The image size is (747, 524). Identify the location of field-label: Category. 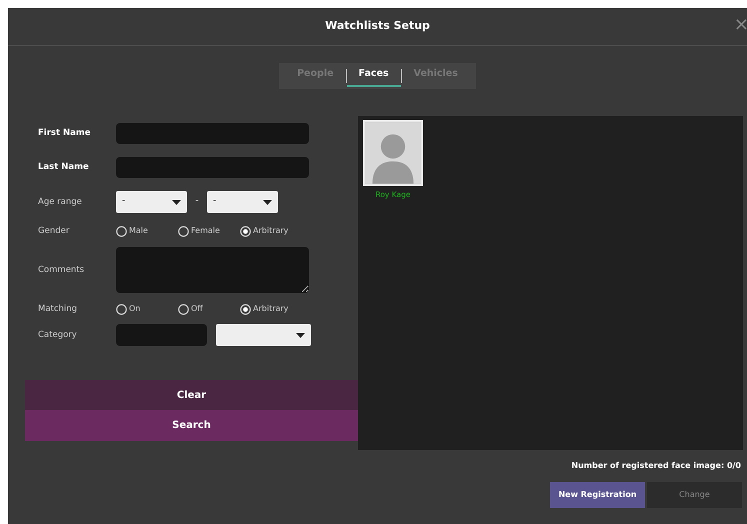
(58, 335).